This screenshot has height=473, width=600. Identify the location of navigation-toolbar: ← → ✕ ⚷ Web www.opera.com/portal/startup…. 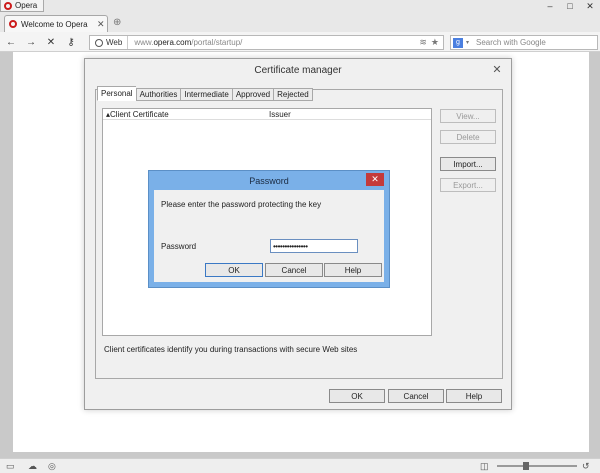
(300, 42).